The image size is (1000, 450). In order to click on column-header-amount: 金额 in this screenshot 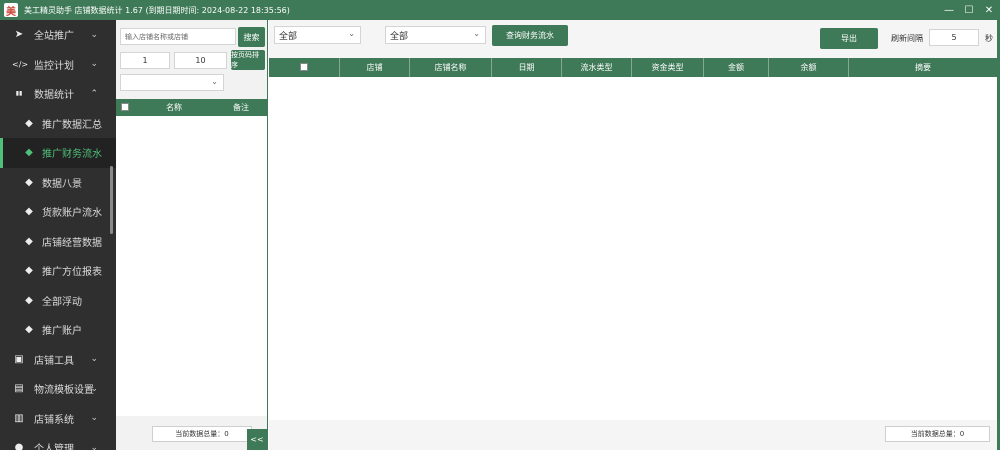, I will do `click(735, 67)`.